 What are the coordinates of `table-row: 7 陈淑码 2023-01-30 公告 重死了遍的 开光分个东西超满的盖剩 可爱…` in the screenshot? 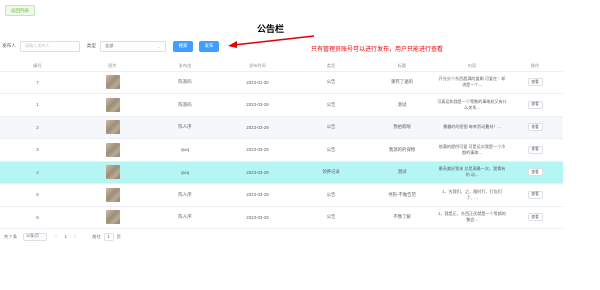 It's located at (281, 82).